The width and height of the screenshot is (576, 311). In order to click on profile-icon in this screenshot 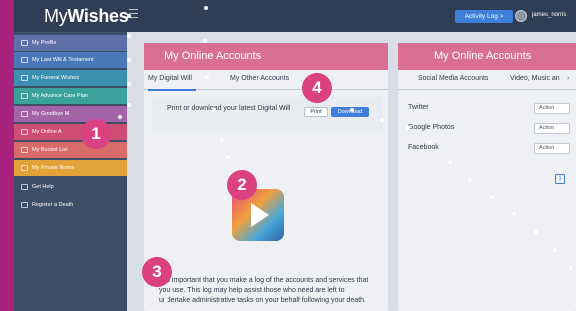, I will do `click(24, 43)`.